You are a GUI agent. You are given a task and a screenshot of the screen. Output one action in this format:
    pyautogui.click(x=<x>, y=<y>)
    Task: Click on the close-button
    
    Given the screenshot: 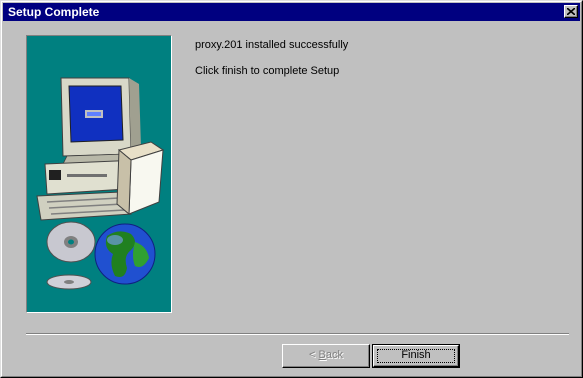 What is the action you would take?
    pyautogui.click(x=571, y=11)
    